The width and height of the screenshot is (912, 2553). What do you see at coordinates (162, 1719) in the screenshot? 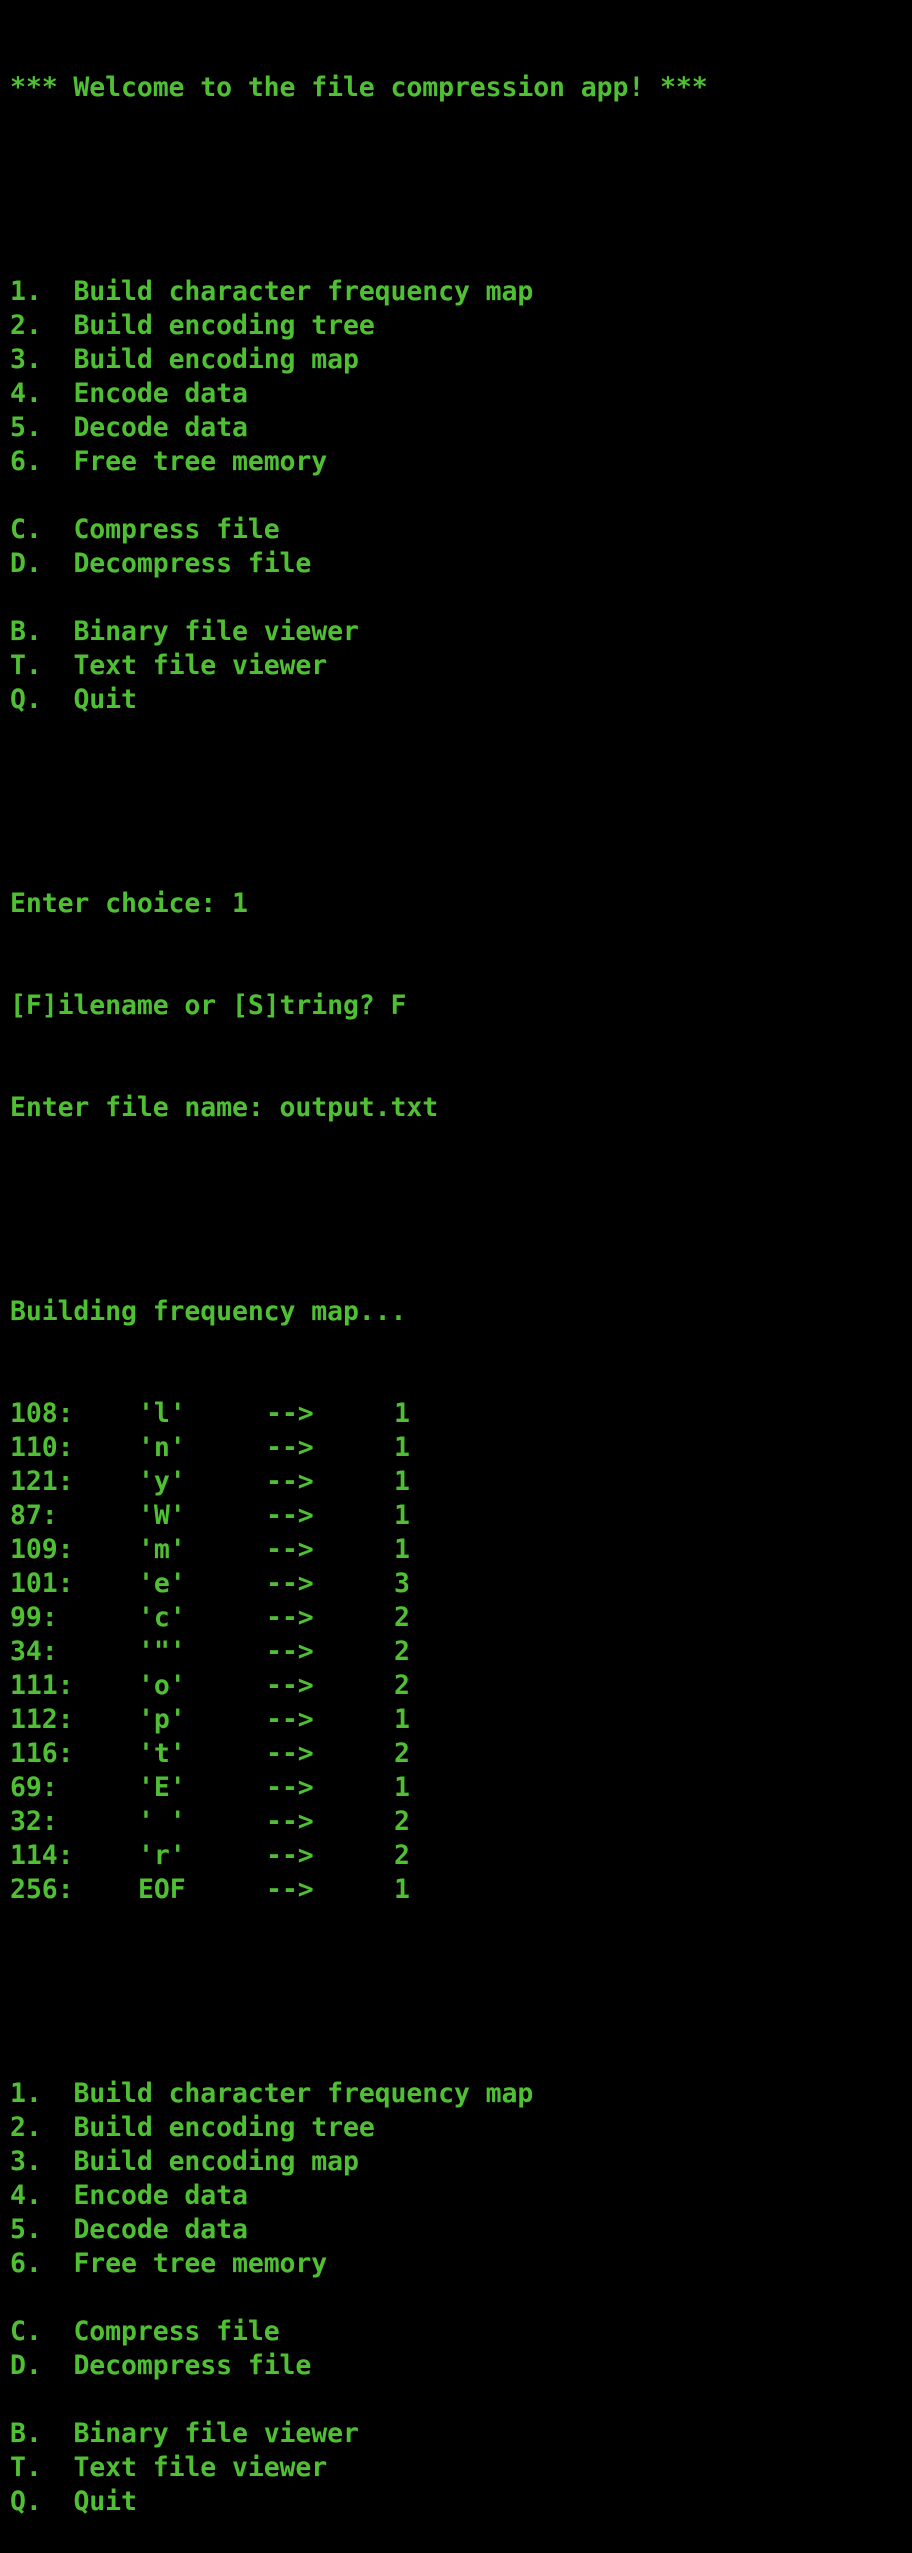
I see `char-literal: 'p'` at bounding box center [162, 1719].